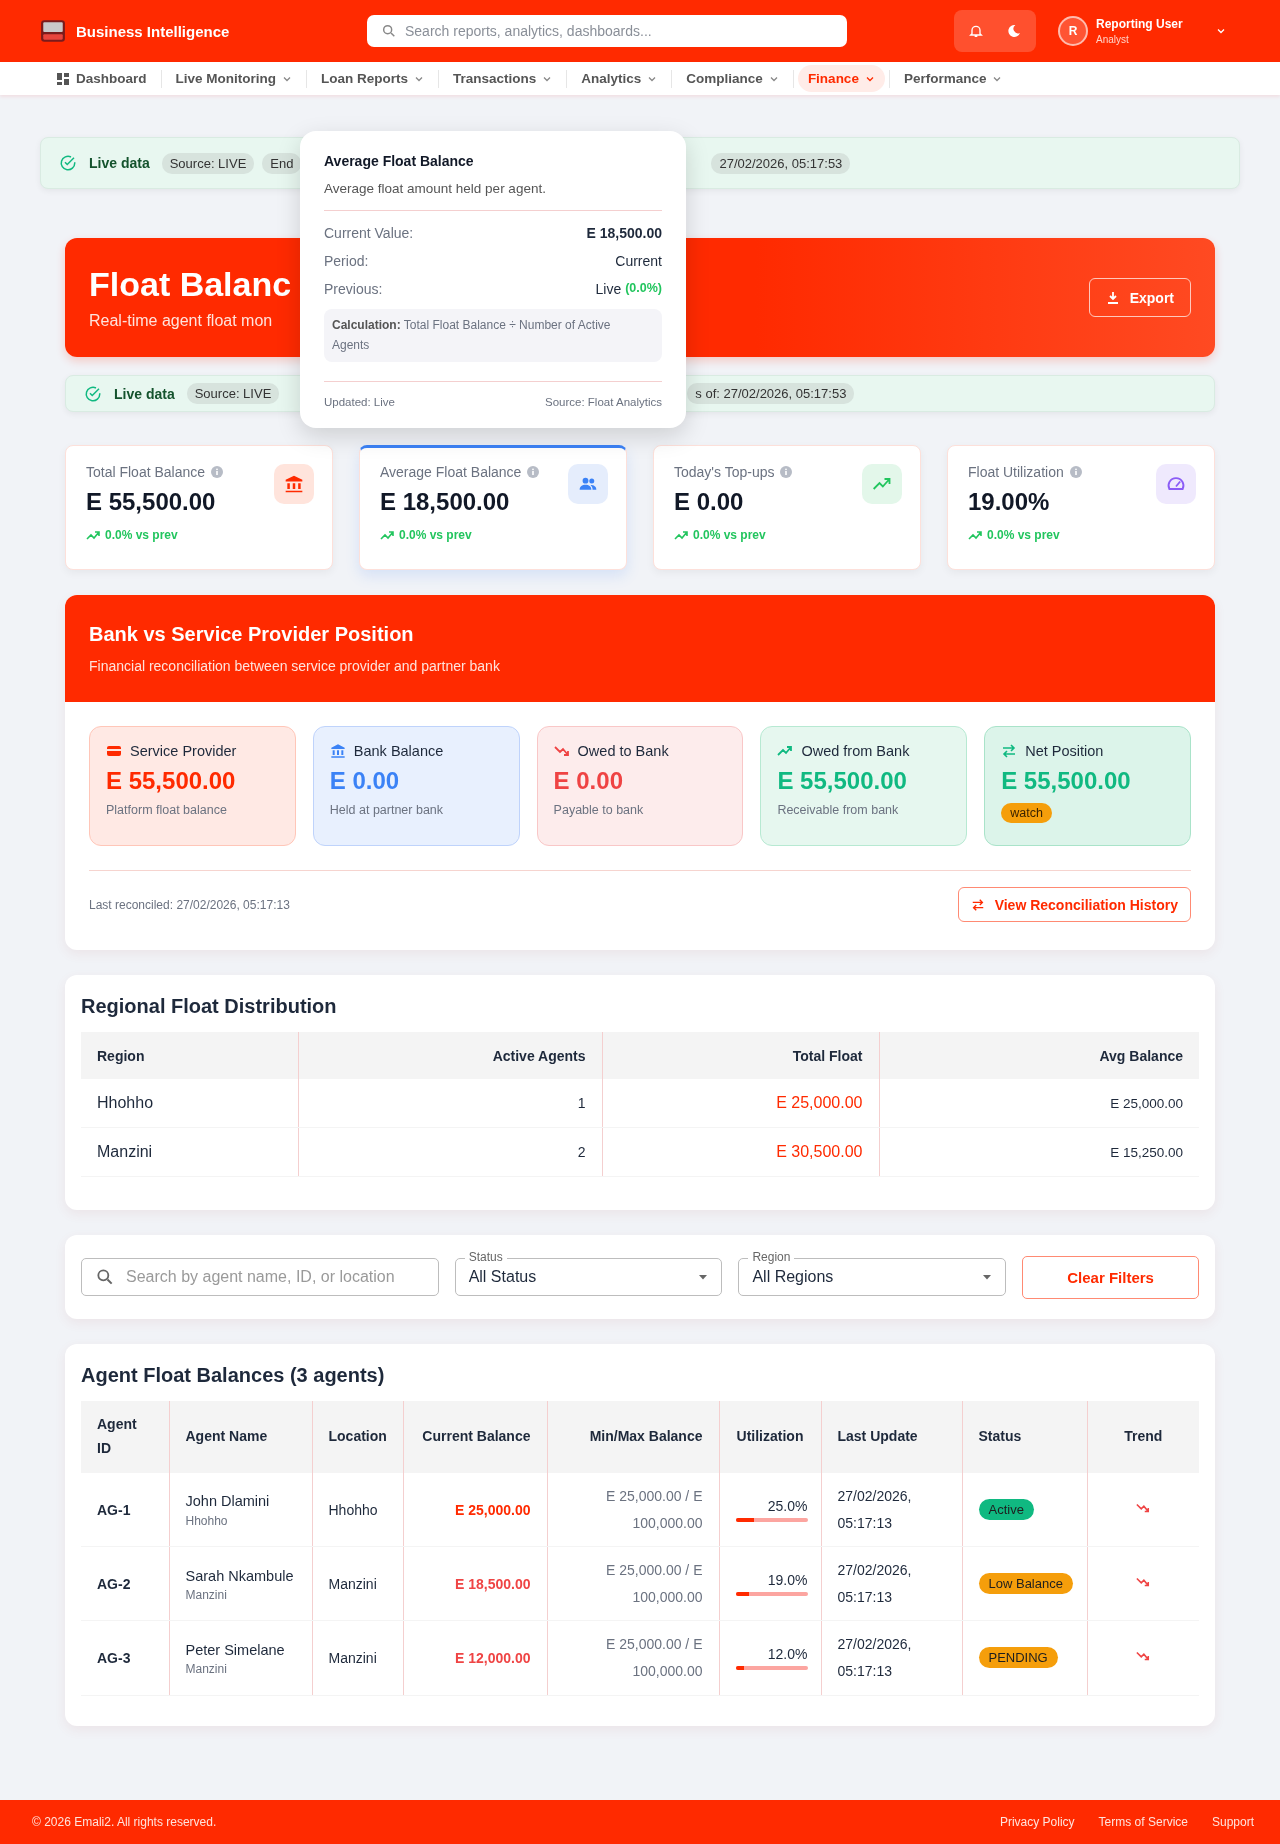 This screenshot has height=1844, width=1280. What do you see at coordinates (603, 402) in the screenshot?
I see `tooltip-source: Source: Float Analytics` at bounding box center [603, 402].